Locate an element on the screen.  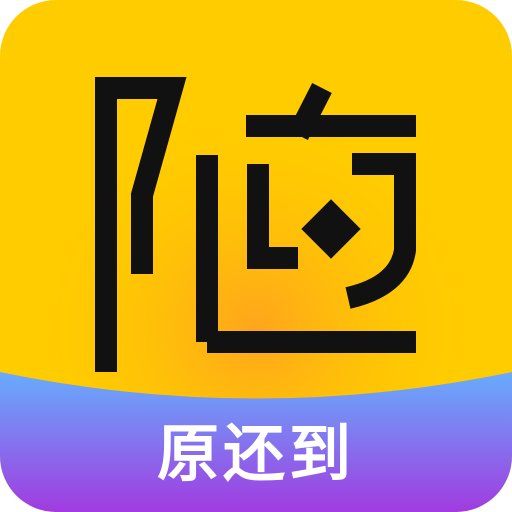
app-label: 原还到 is located at coordinates (255, 453).